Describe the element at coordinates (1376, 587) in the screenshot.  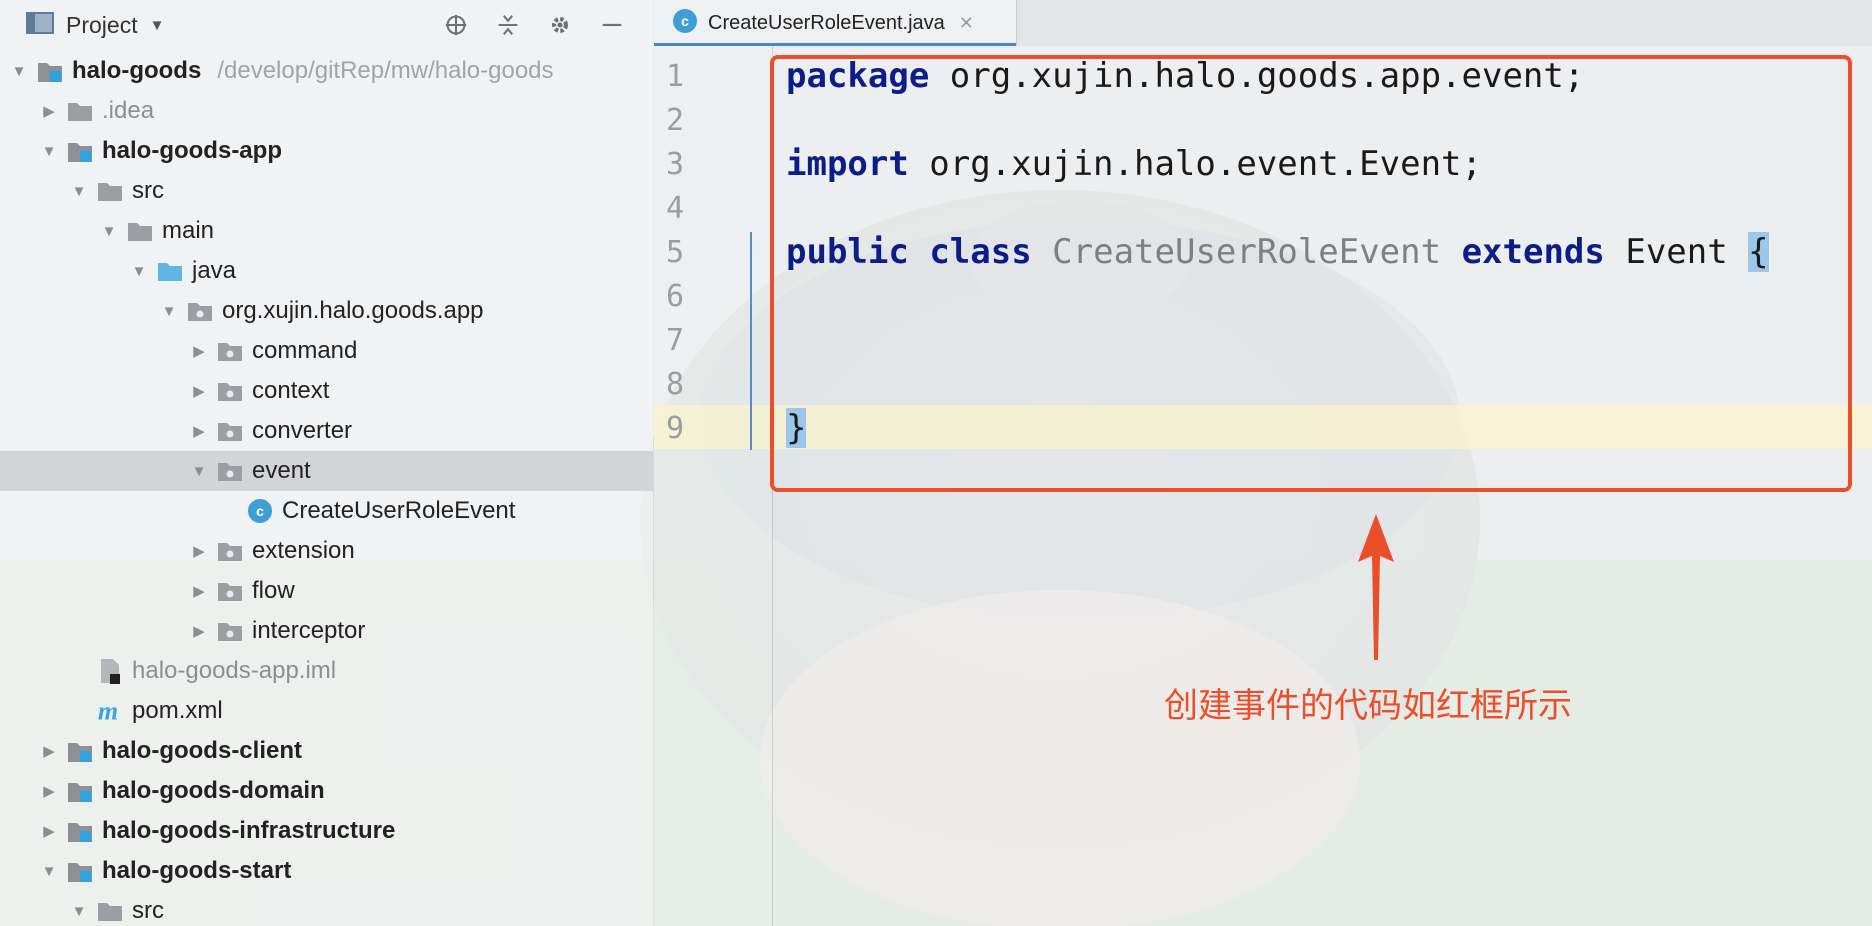
I see `annotation-arrow-icon` at that location.